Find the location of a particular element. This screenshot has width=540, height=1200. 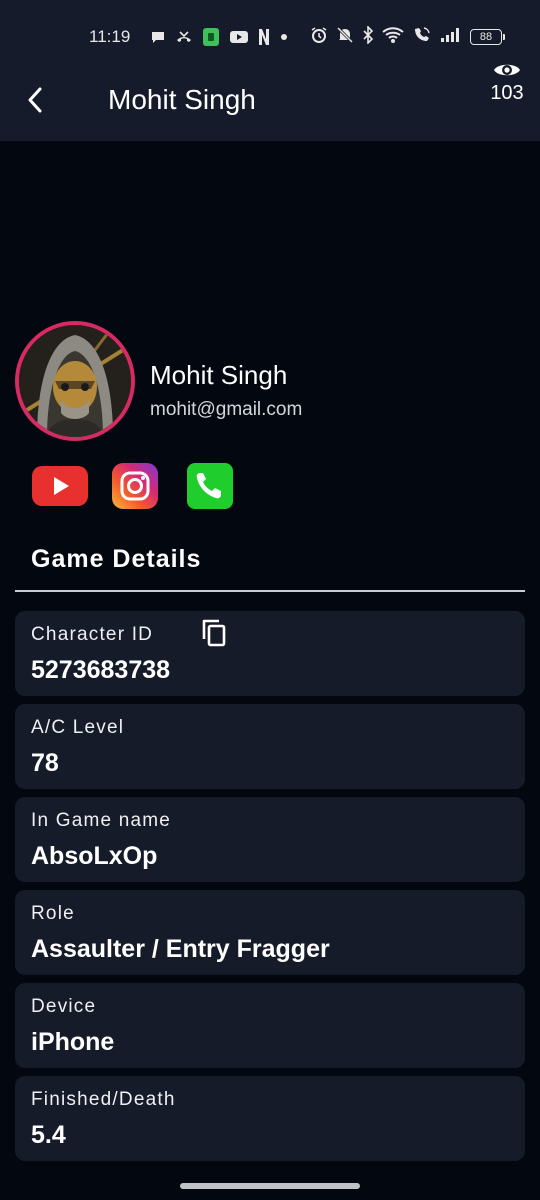

alarm-icon is located at coordinates (319, 37).